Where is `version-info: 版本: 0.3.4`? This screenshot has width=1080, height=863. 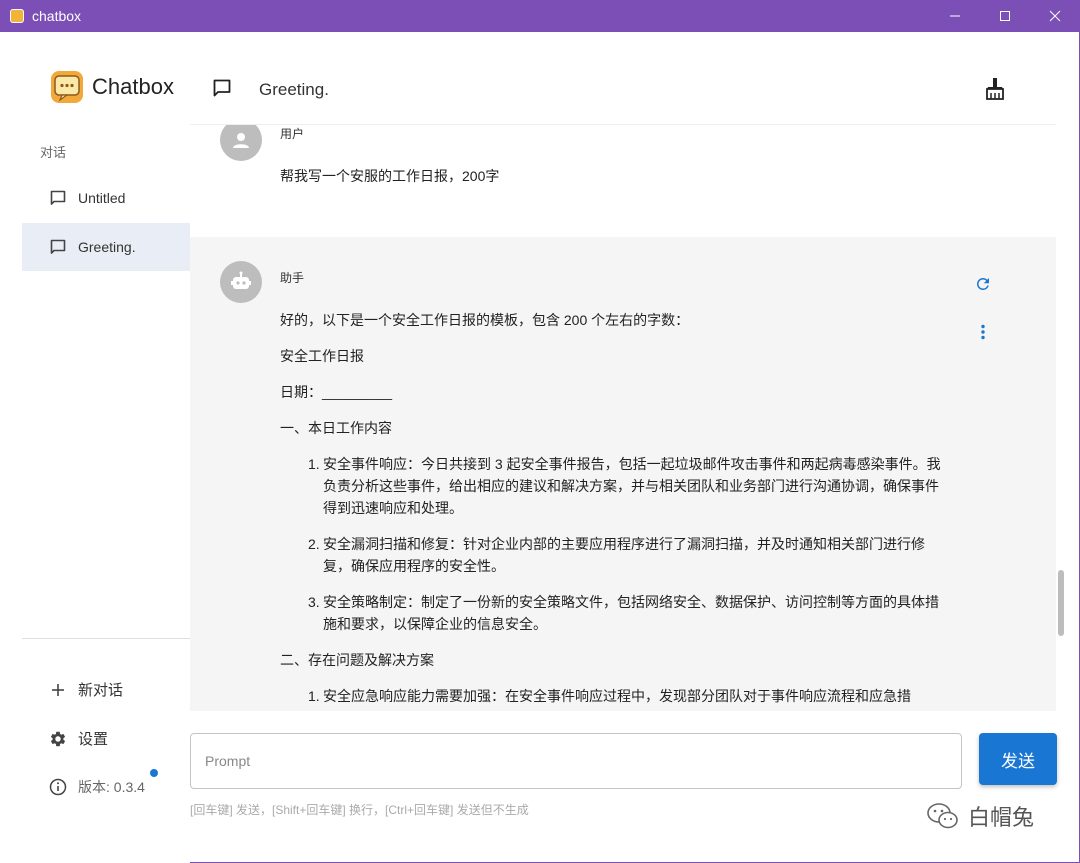
version-info: 版本: 0.3.4 is located at coordinates (103, 783).